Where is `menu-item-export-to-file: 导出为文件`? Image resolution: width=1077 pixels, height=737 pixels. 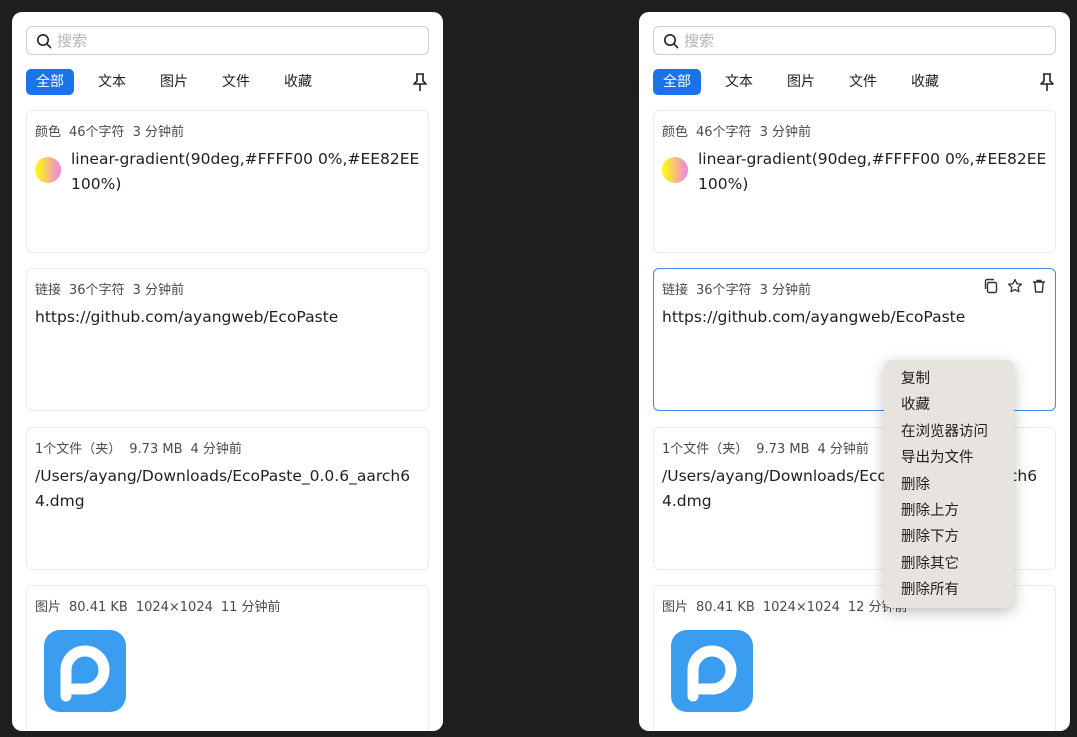 menu-item-export-to-file: 导出为文件 is located at coordinates (949, 458).